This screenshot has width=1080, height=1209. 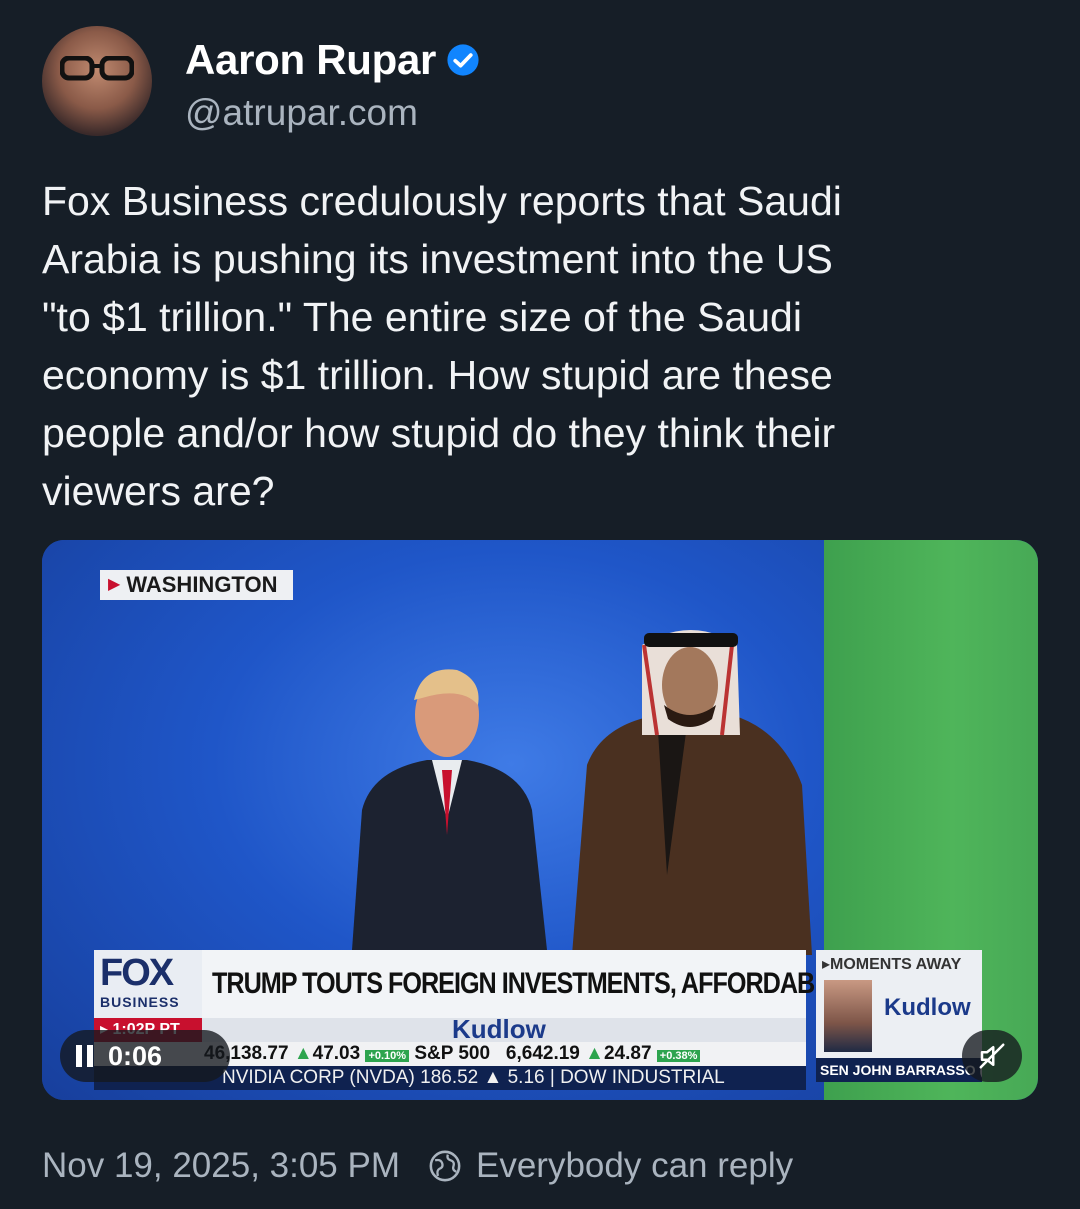 What do you see at coordinates (135, 1055) in the screenshot?
I see `elapsed-time: 0:06` at bounding box center [135, 1055].